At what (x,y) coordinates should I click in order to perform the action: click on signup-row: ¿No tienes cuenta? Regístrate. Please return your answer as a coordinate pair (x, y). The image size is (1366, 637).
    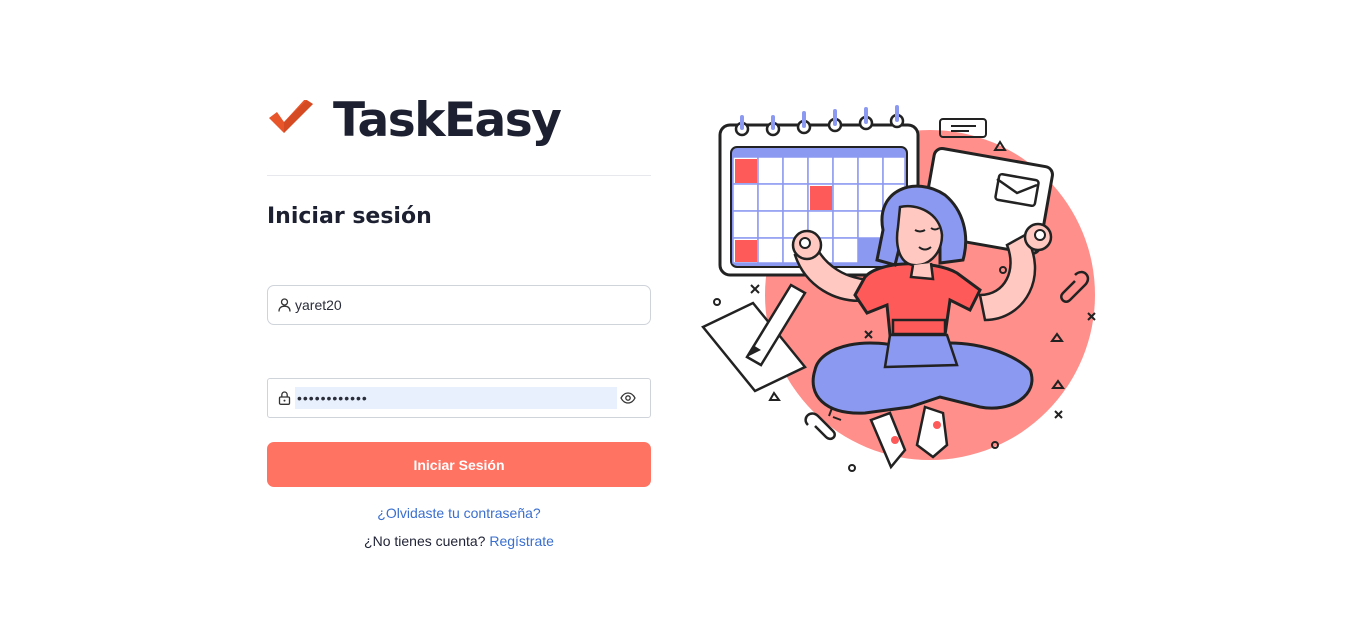
    Looking at the image, I should click on (459, 541).